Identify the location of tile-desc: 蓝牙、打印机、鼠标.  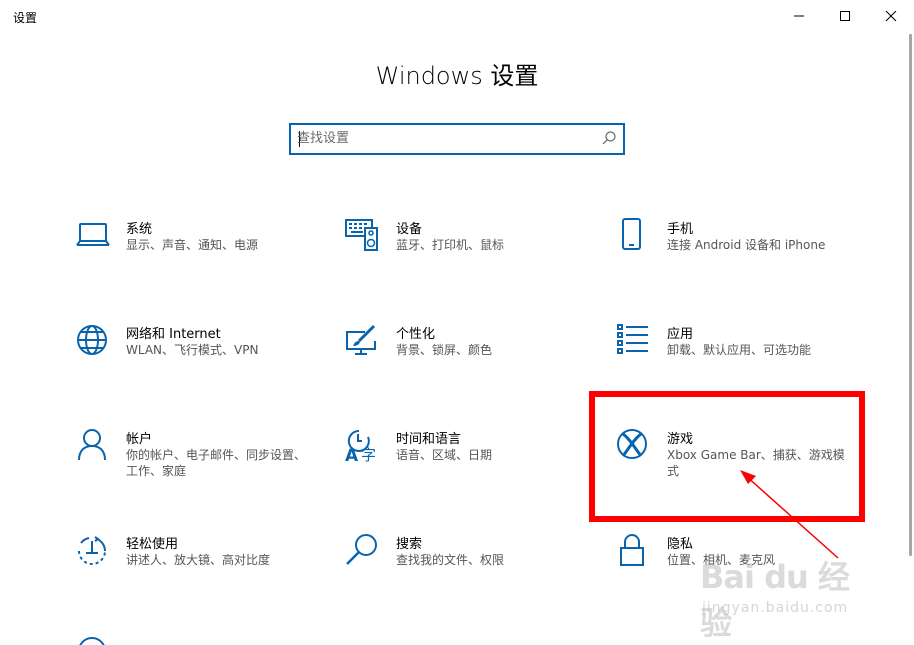
(450, 245).